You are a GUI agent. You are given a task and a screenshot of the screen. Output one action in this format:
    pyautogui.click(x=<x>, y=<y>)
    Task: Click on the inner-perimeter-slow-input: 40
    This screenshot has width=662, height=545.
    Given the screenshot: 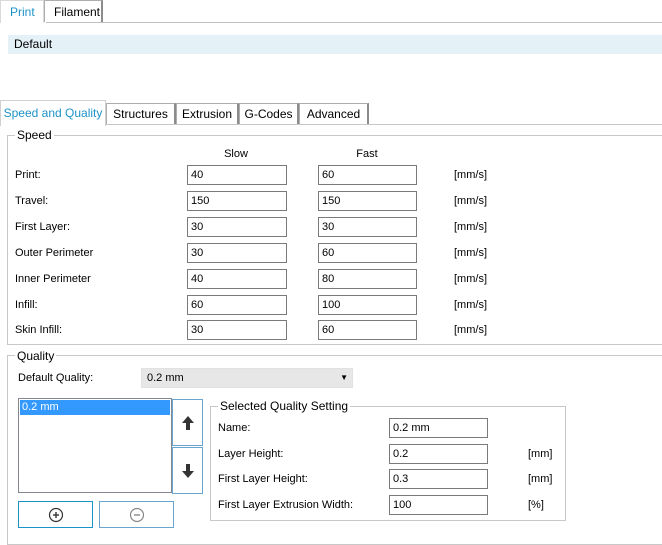 What is the action you would take?
    pyautogui.click(x=237, y=279)
    